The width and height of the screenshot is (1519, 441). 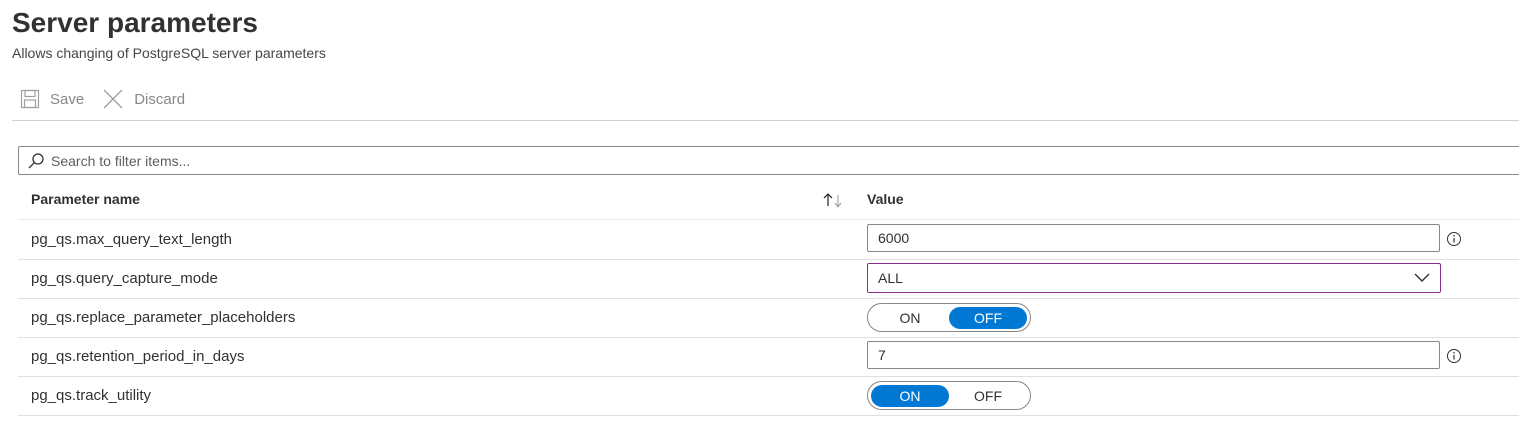 I want to click on parameter-name: pg_qs.max_query_text_length, so click(x=131, y=239).